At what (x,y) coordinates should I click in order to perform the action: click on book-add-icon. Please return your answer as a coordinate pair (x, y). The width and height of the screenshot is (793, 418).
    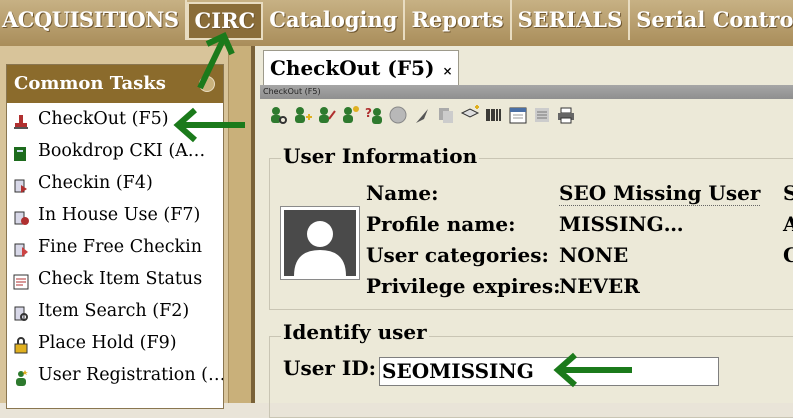
    Looking at the image, I should click on (470, 115).